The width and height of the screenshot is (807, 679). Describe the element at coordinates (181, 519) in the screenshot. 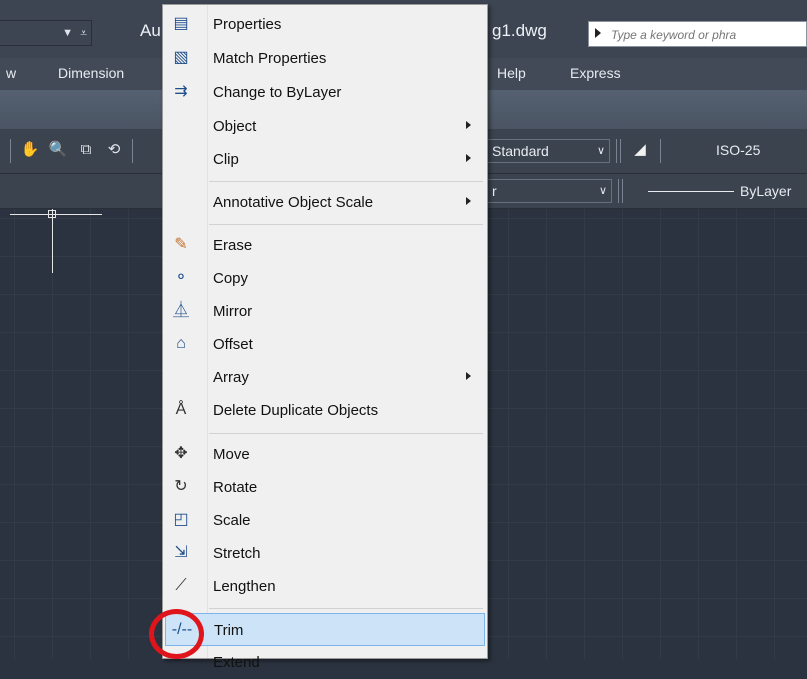

I see `scale-icon: ◰` at that location.